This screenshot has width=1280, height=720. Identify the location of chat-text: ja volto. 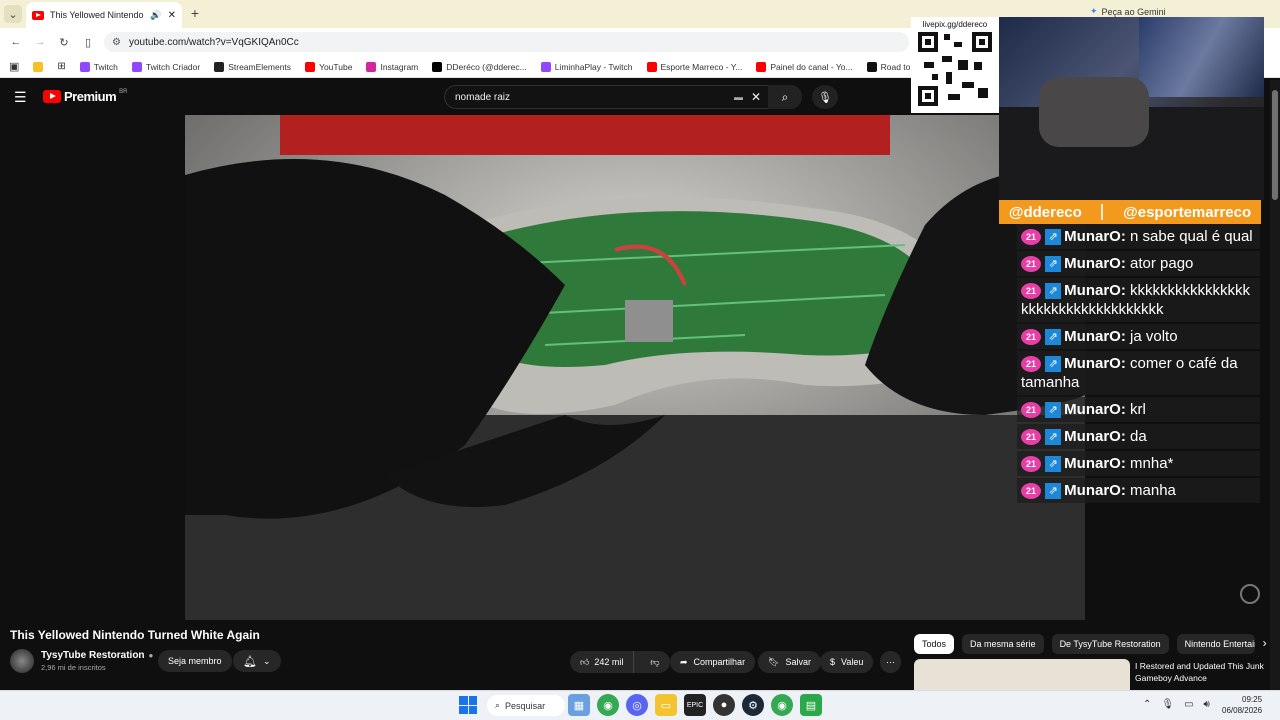
(1154, 336).